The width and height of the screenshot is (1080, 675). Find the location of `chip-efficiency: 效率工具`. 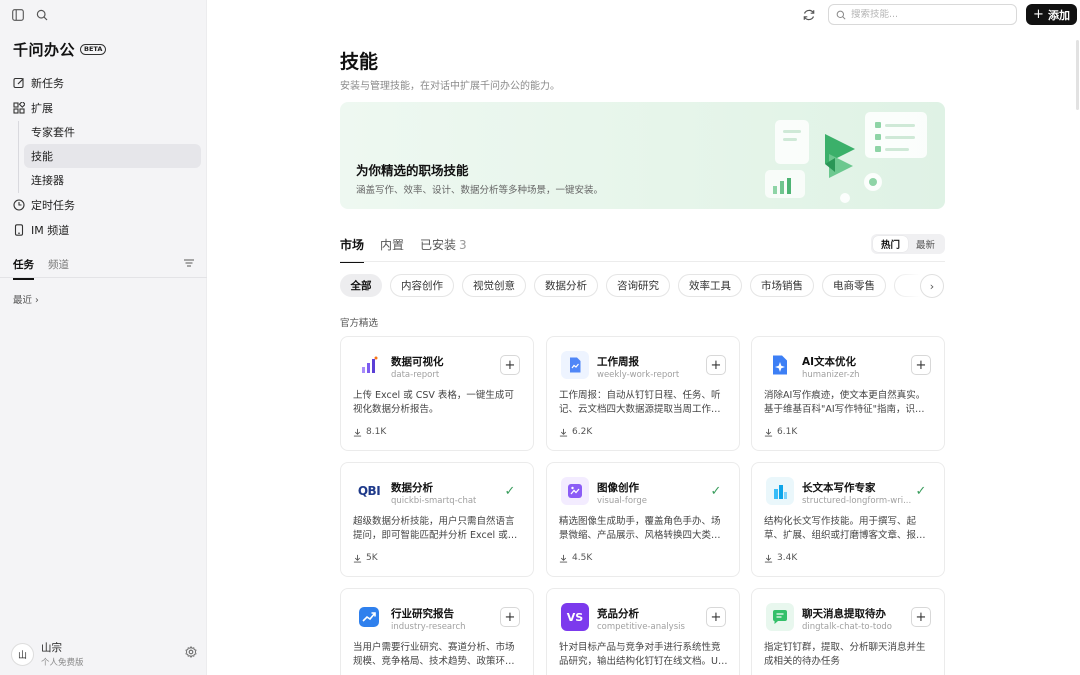

chip-efficiency: 效率工具 is located at coordinates (710, 285).